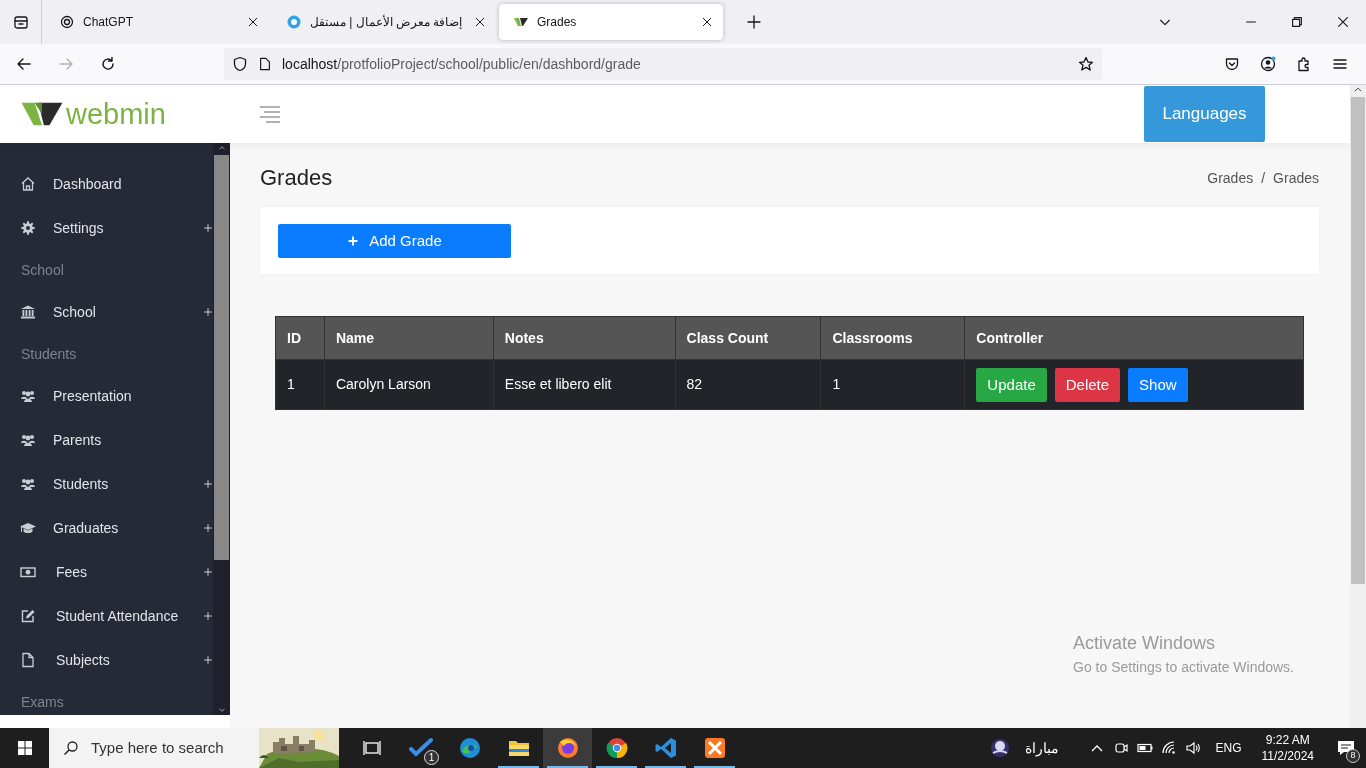 The height and width of the screenshot is (768, 1366). What do you see at coordinates (28, 660) in the screenshot?
I see `file-icon` at bounding box center [28, 660].